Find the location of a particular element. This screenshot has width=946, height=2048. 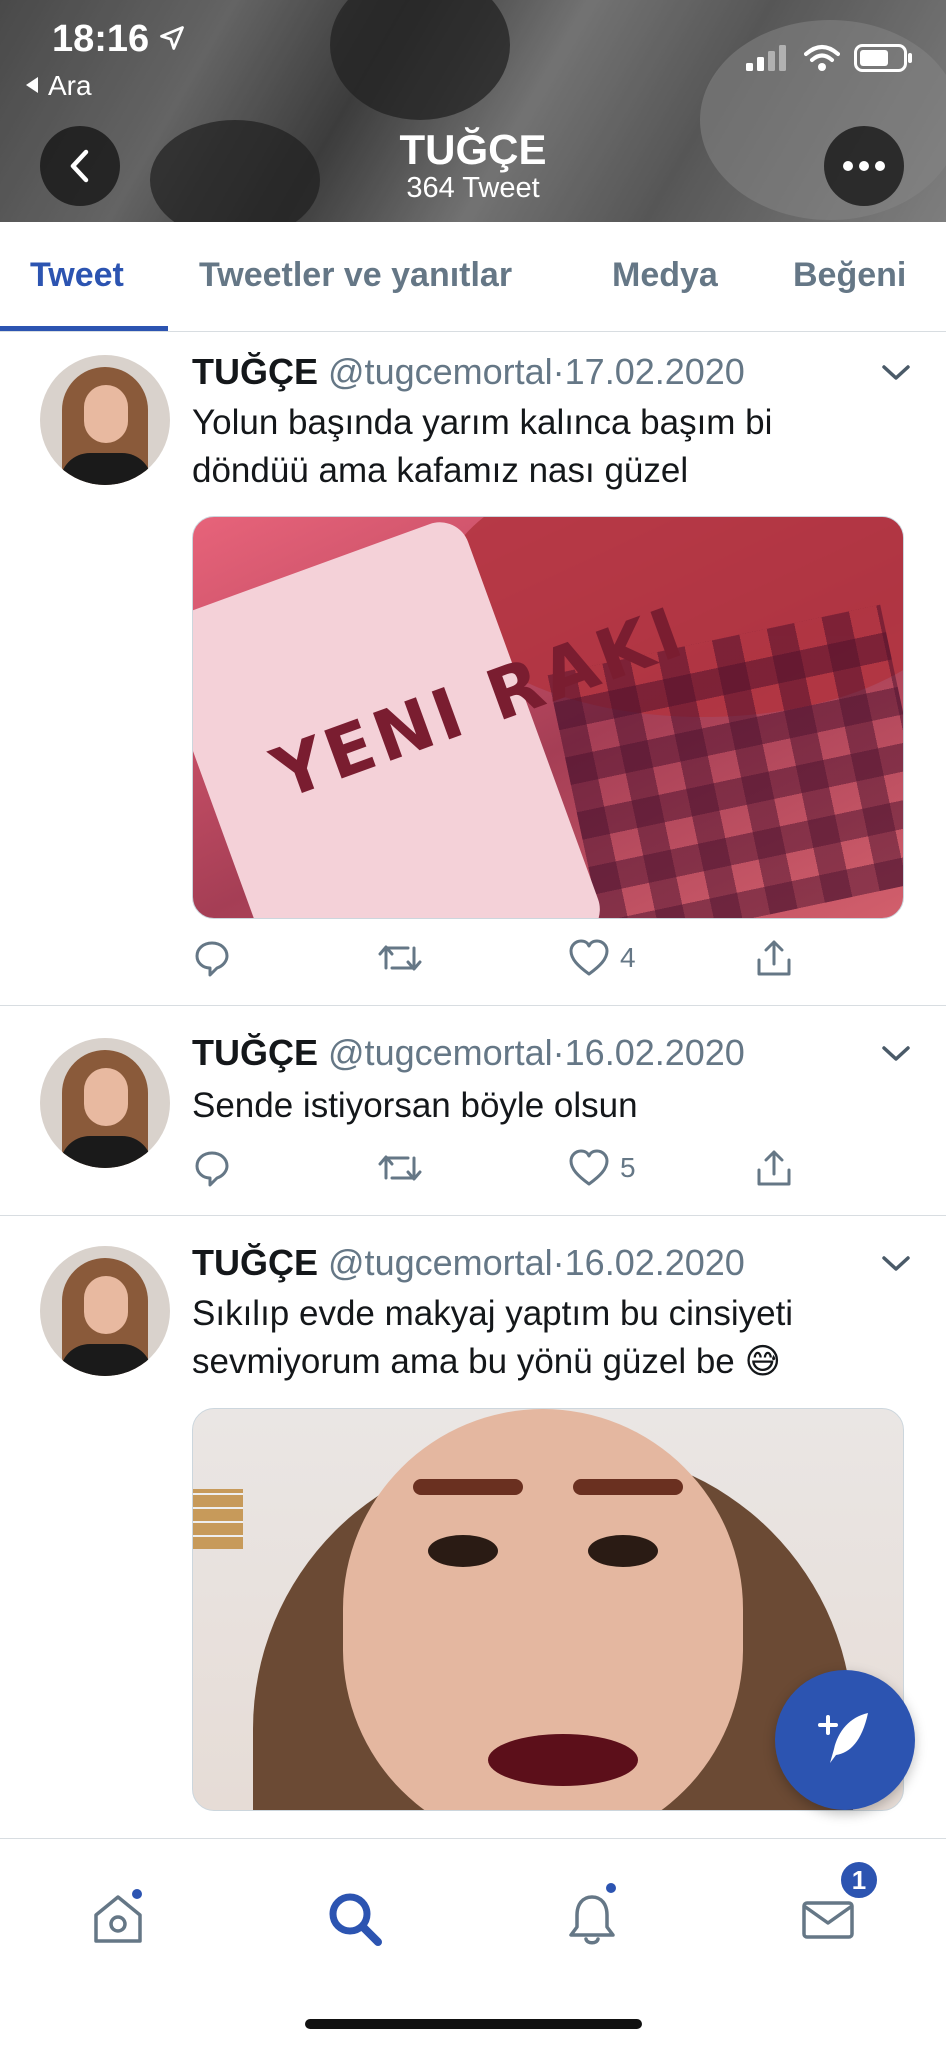

tweet-text: Sende istiyorsan böyle olsun is located at coordinates (415, 1105).